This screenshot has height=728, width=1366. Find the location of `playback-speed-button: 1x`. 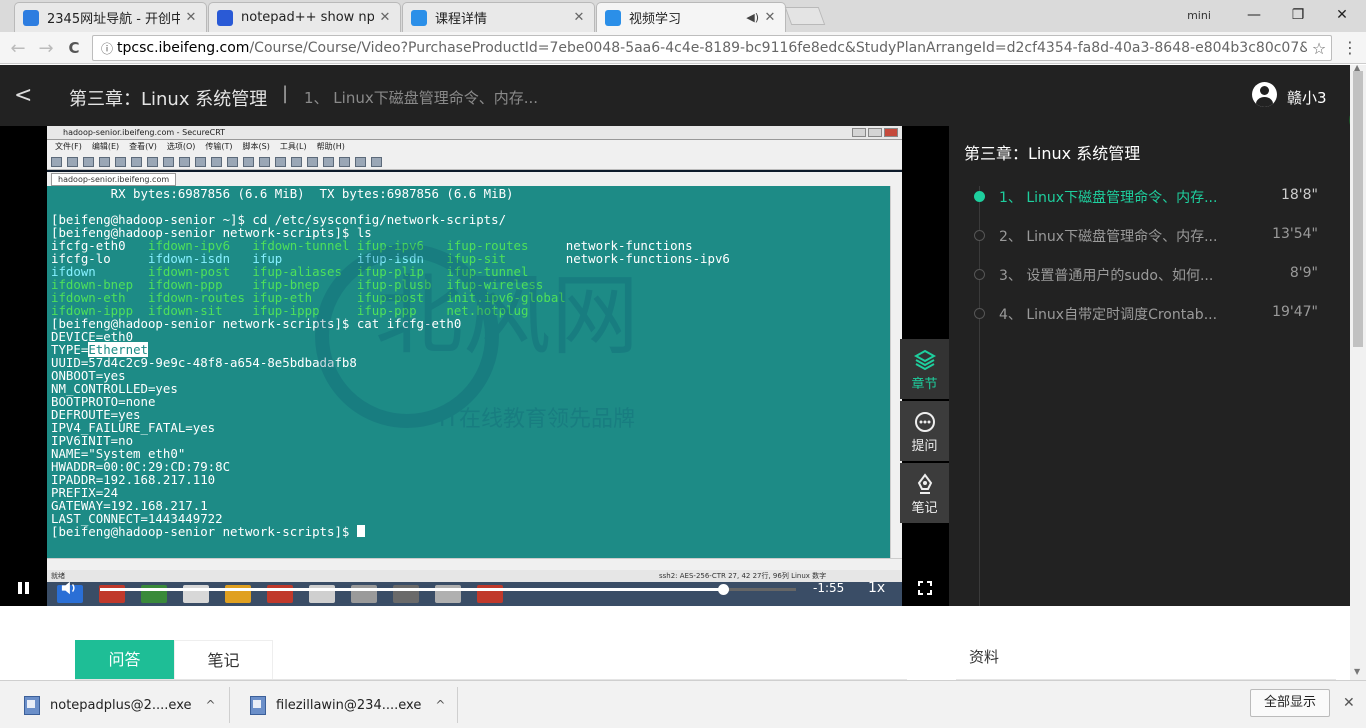

playback-speed-button: 1x is located at coordinates (876, 588).